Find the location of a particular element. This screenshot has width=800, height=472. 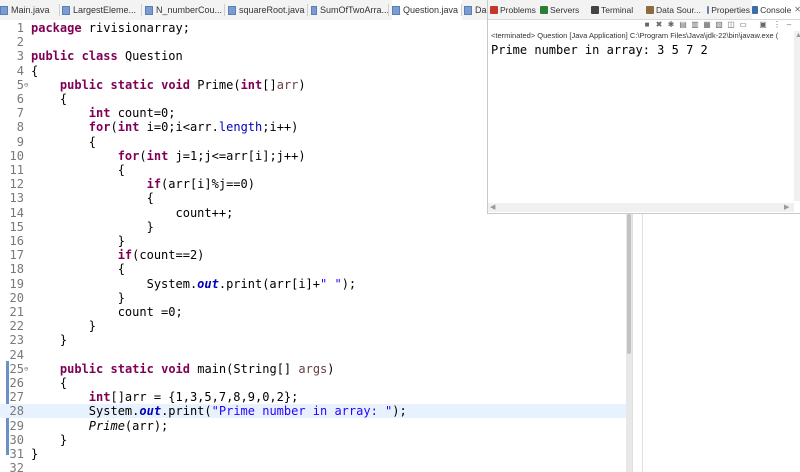

close-icon: ✕ is located at coordinates (797, 9).